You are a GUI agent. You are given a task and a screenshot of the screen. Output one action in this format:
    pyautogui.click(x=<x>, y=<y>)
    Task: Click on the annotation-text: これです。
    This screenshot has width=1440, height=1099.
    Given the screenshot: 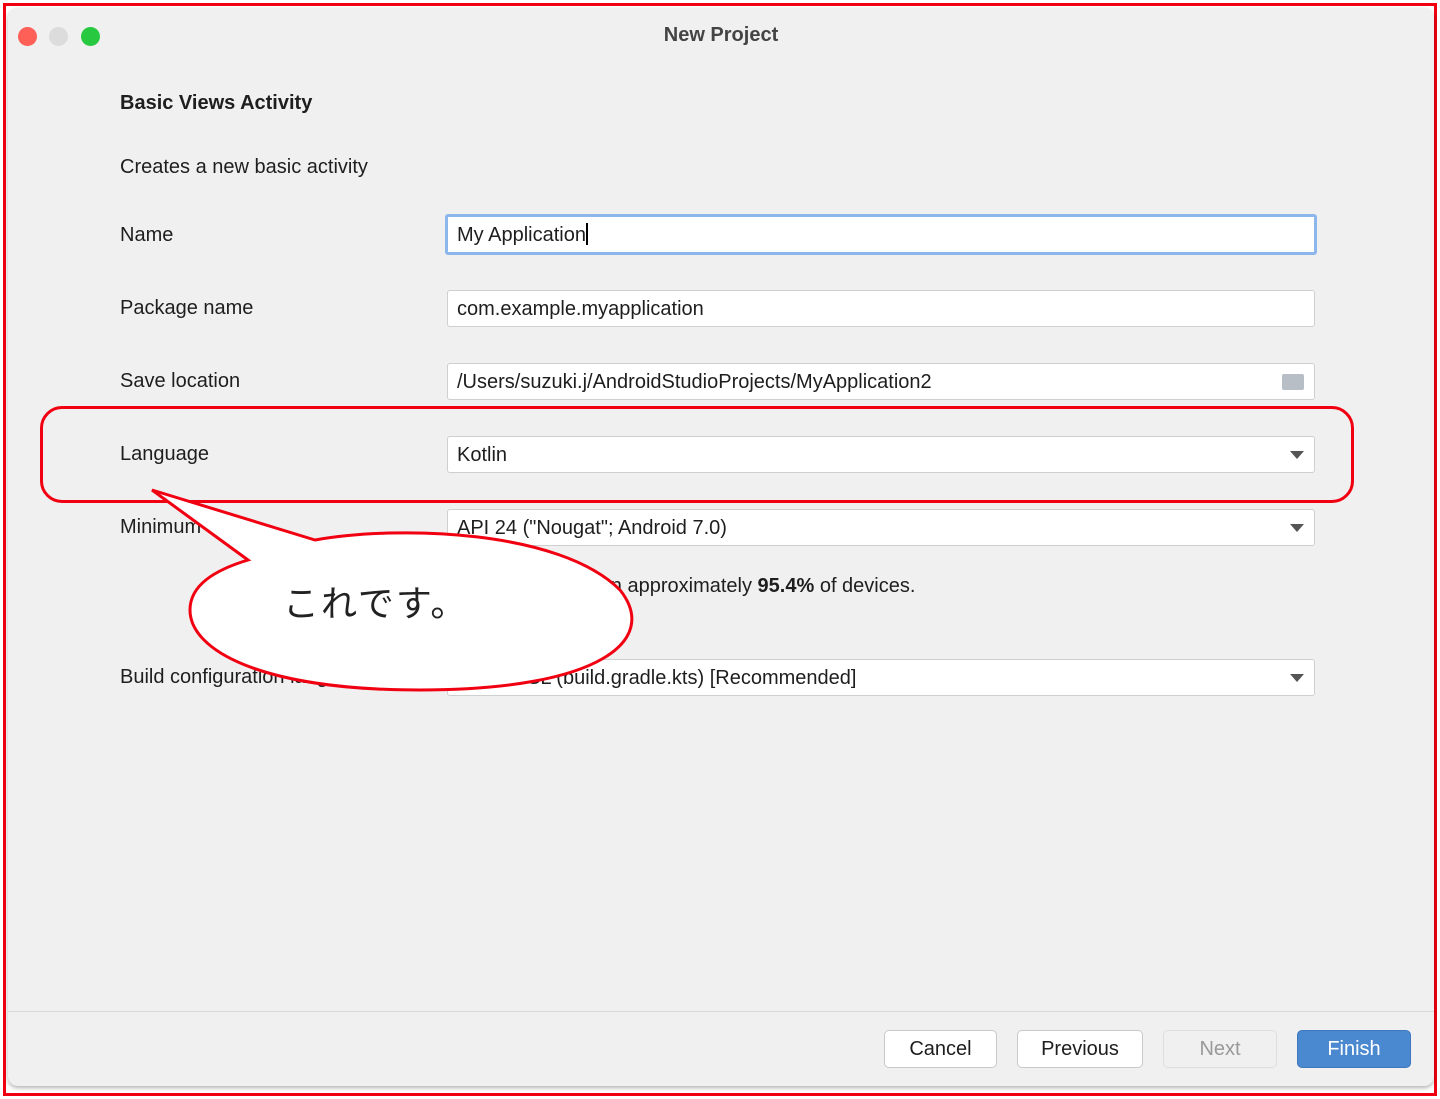 What is the action you would take?
    pyautogui.click(x=376, y=603)
    